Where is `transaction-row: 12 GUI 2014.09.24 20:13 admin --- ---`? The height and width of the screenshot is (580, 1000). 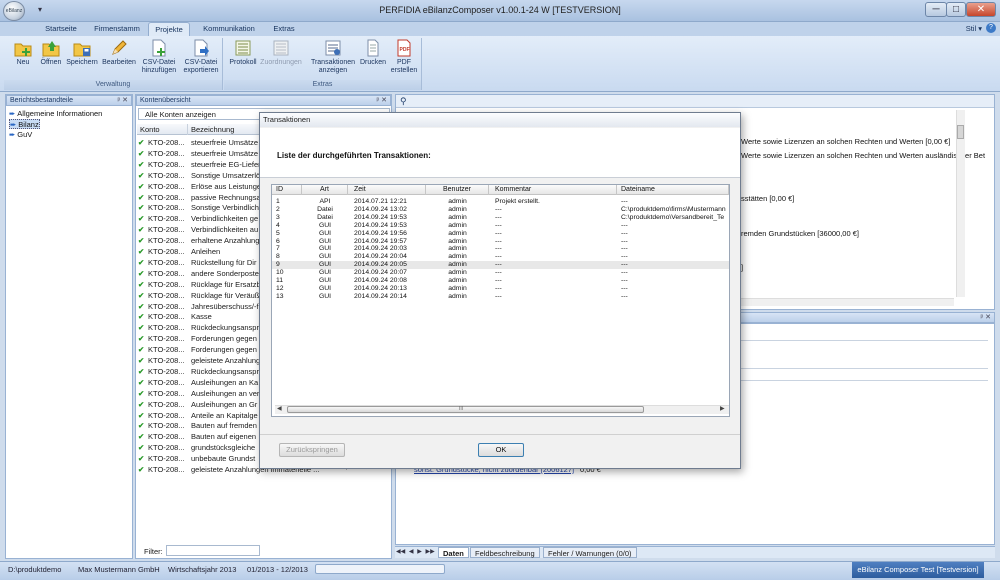
transaction-row: 12 GUI 2014.09.24 20:13 admin --- --- is located at coordinates (500, 289).